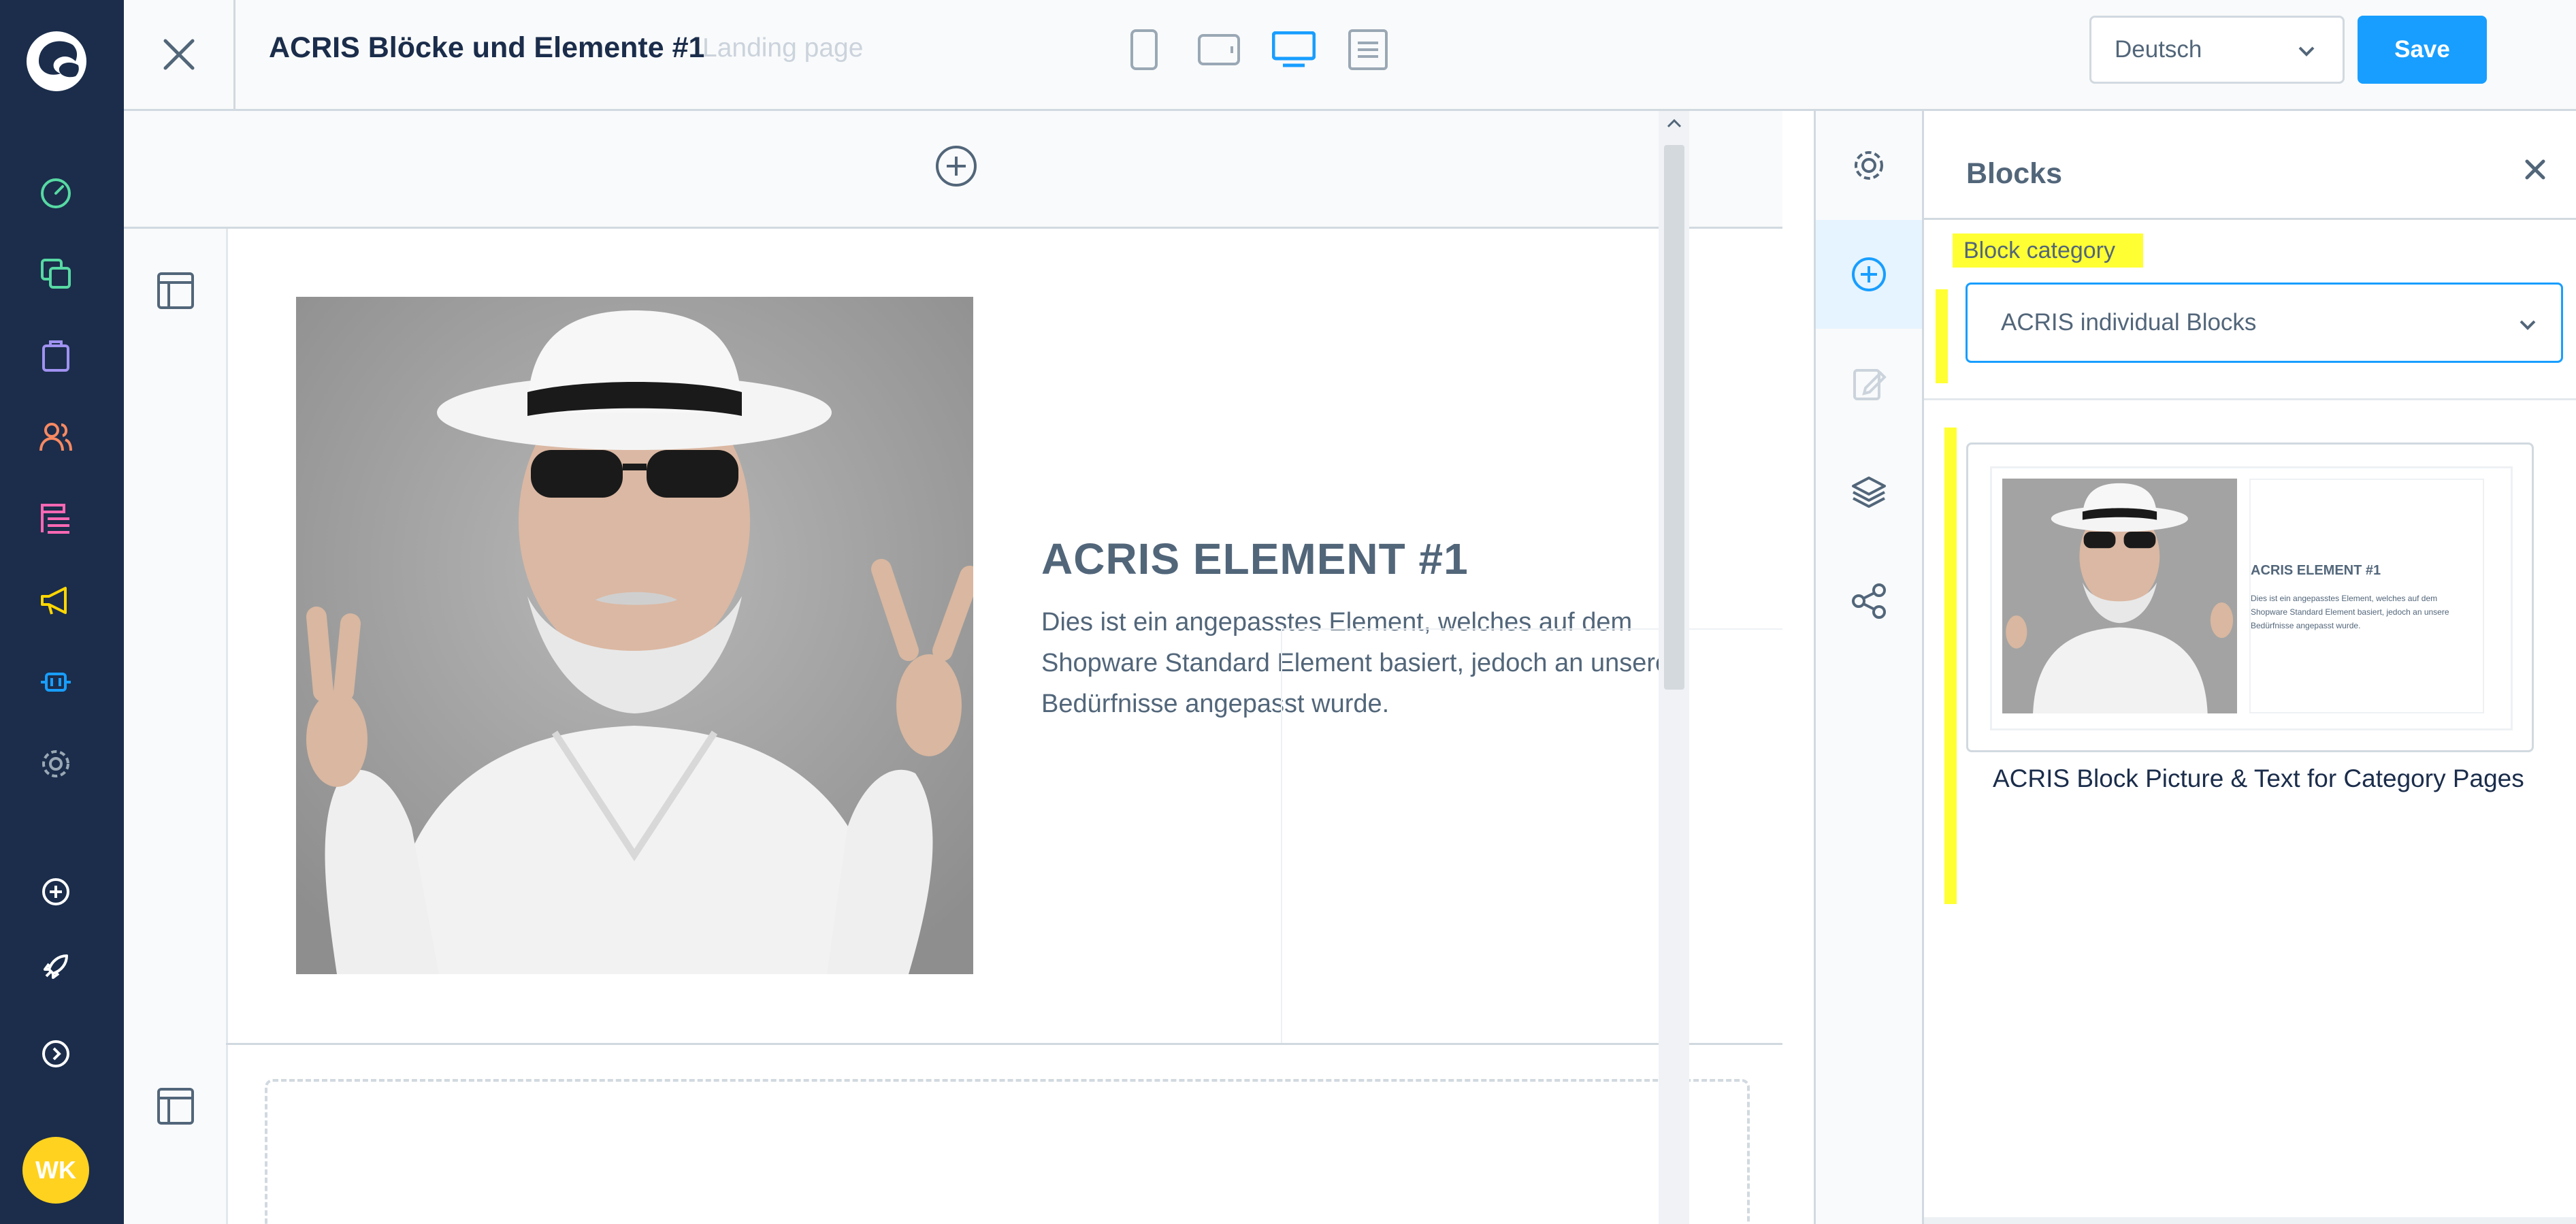  I want to click on tab-assignment, so click(1869, 601).